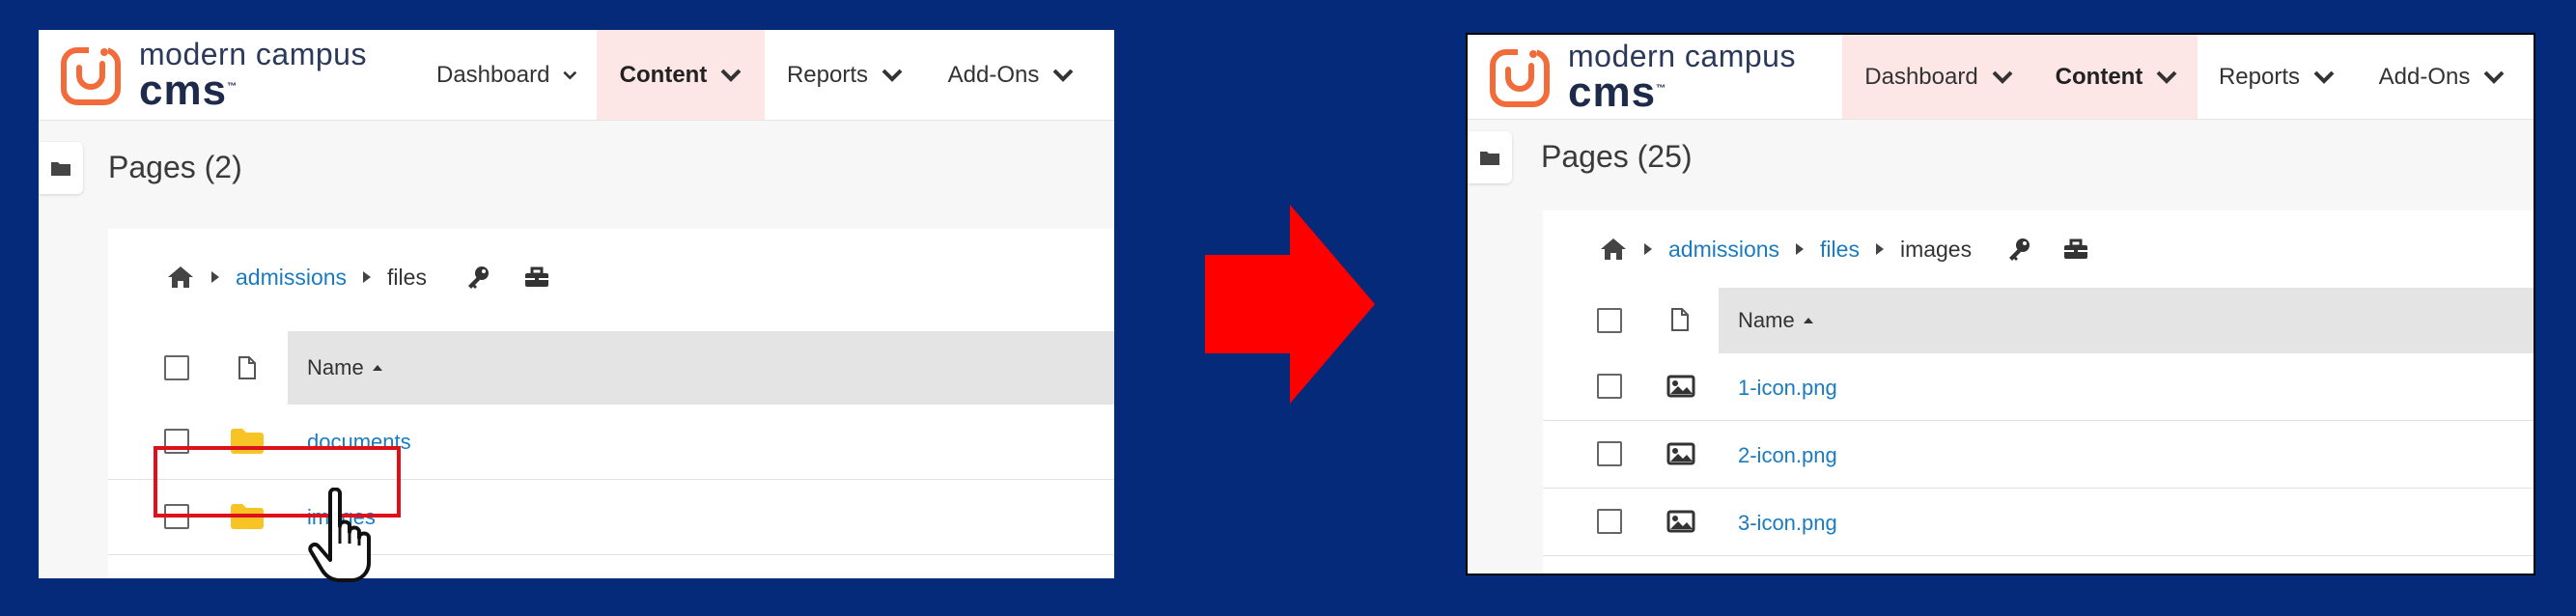 The image size is (2576, 616). What do you see at coordinates (1788, 456) in the screenshot?
I see `row-link-file: 2-icon.png` at bounding box center [1788, 456].